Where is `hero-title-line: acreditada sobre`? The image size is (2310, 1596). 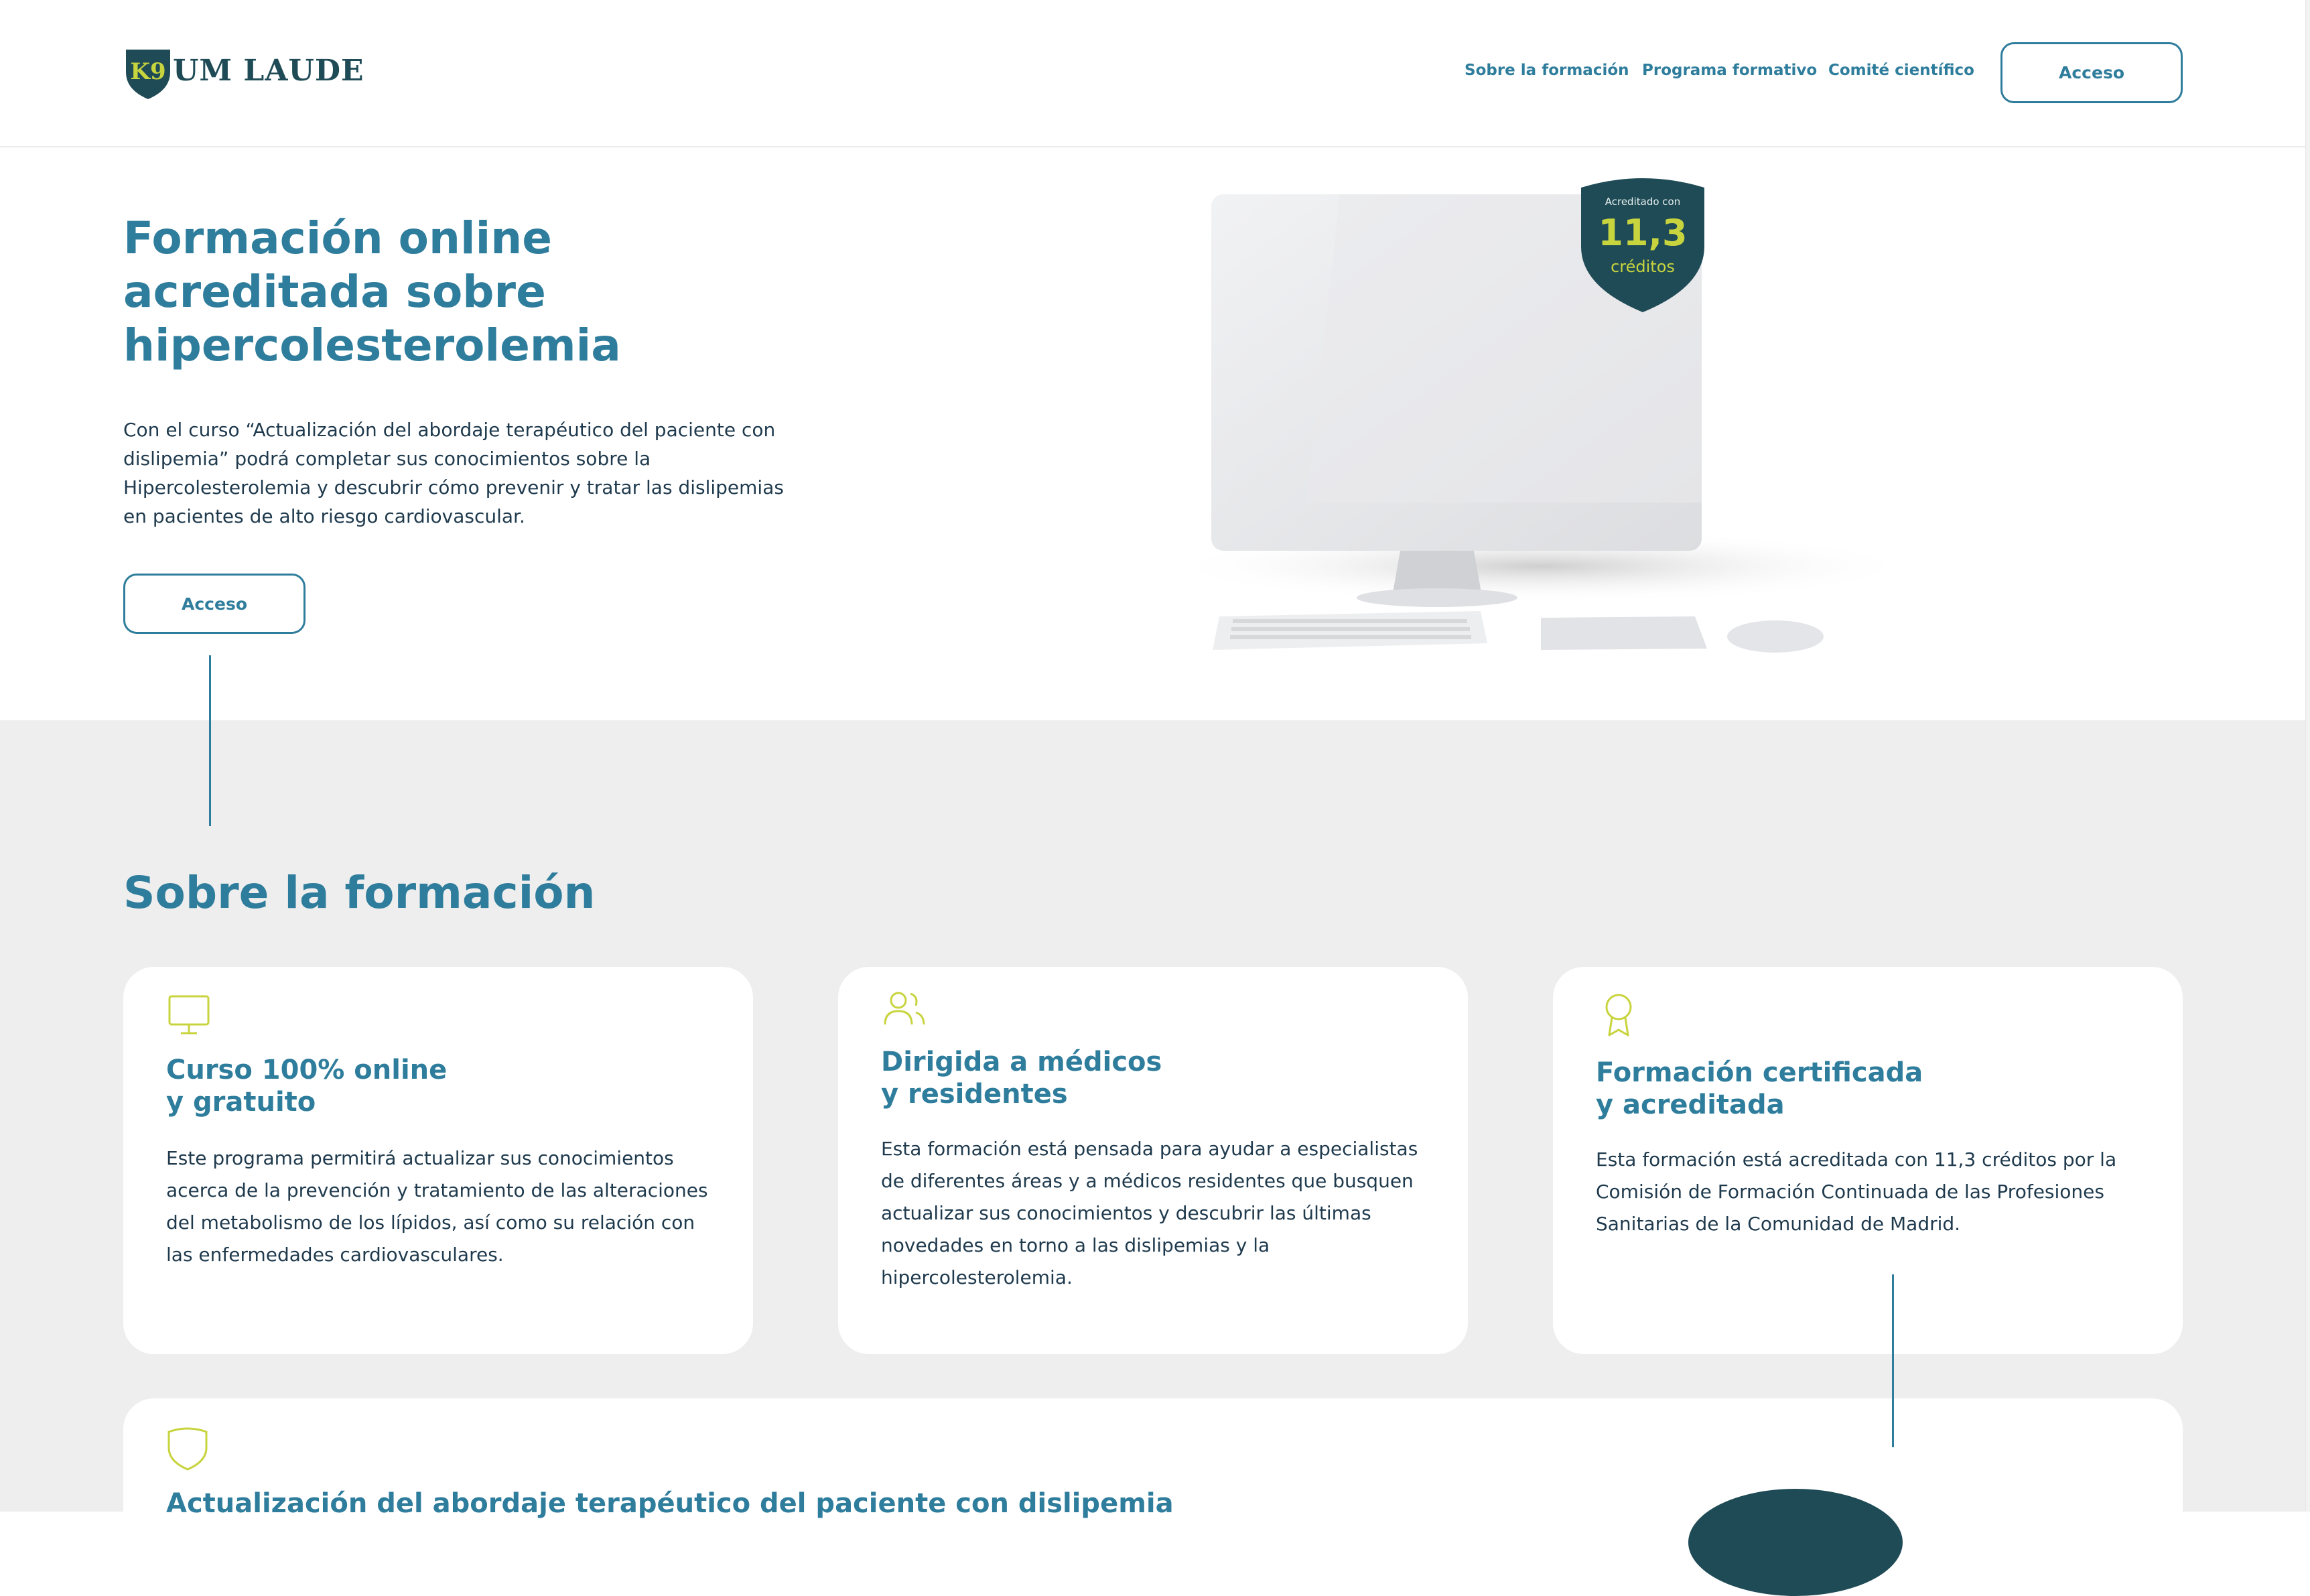 hero-title-line: acreditada sobre is located at coordinates (334, 292).